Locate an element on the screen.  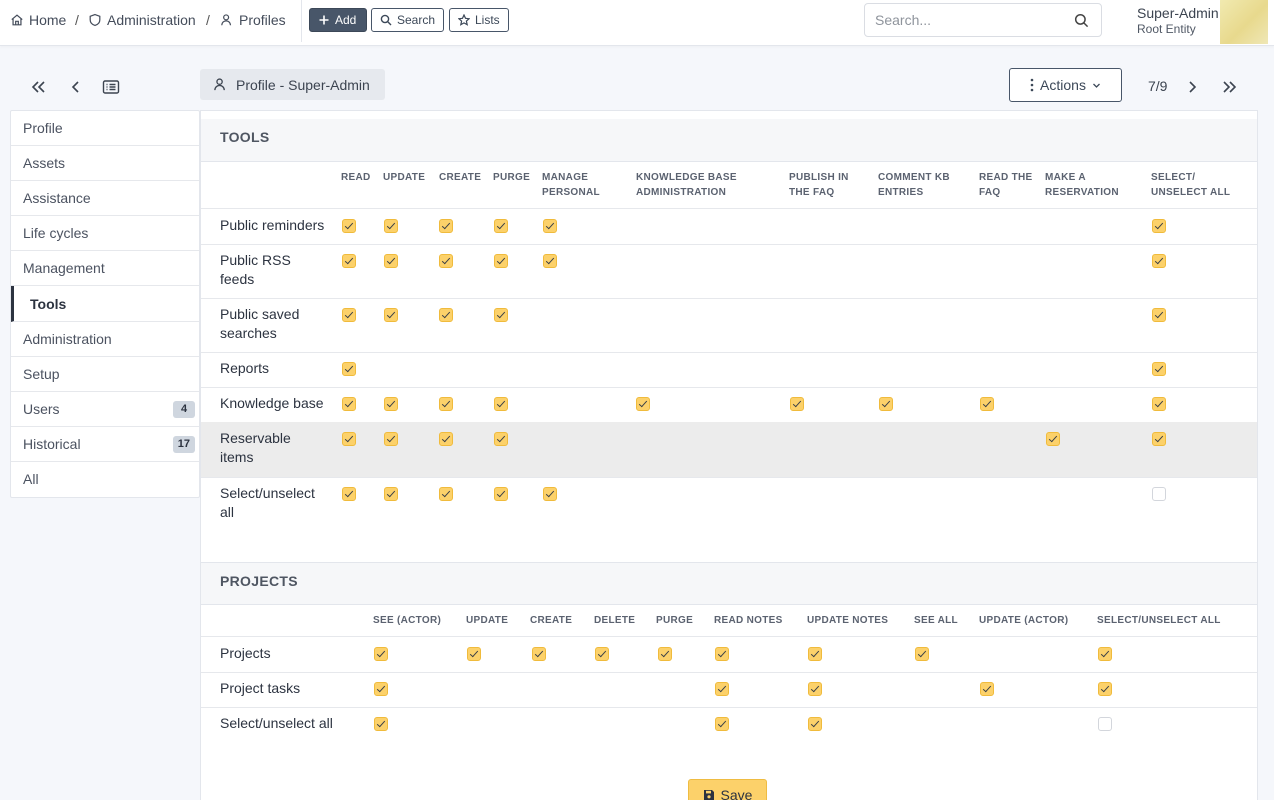
sidebar-item-all: All is located at coordinates (105, 479).